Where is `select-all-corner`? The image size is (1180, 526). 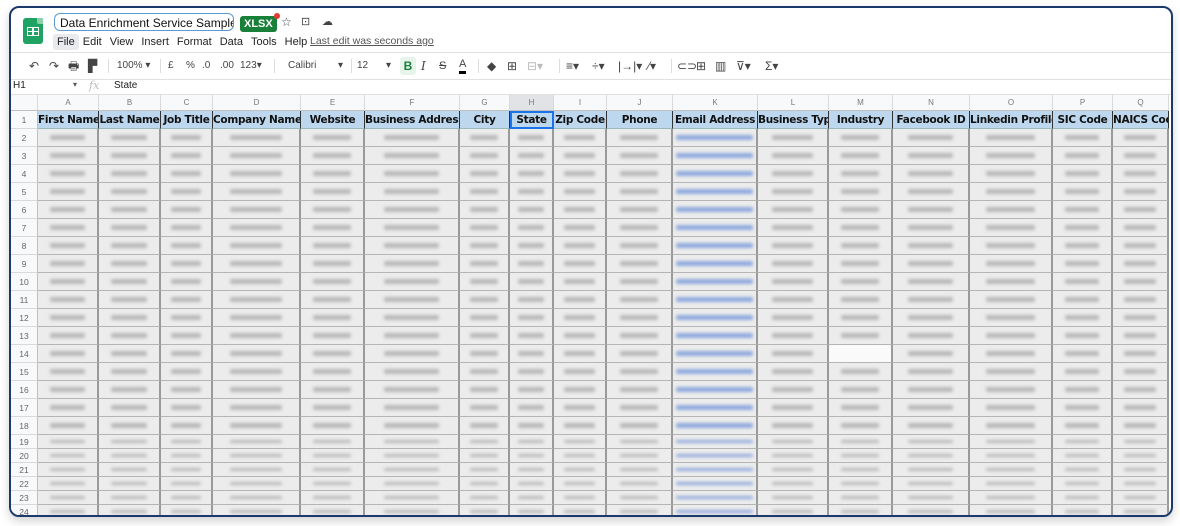
select-all-corner is located at coordinates (24, 103).